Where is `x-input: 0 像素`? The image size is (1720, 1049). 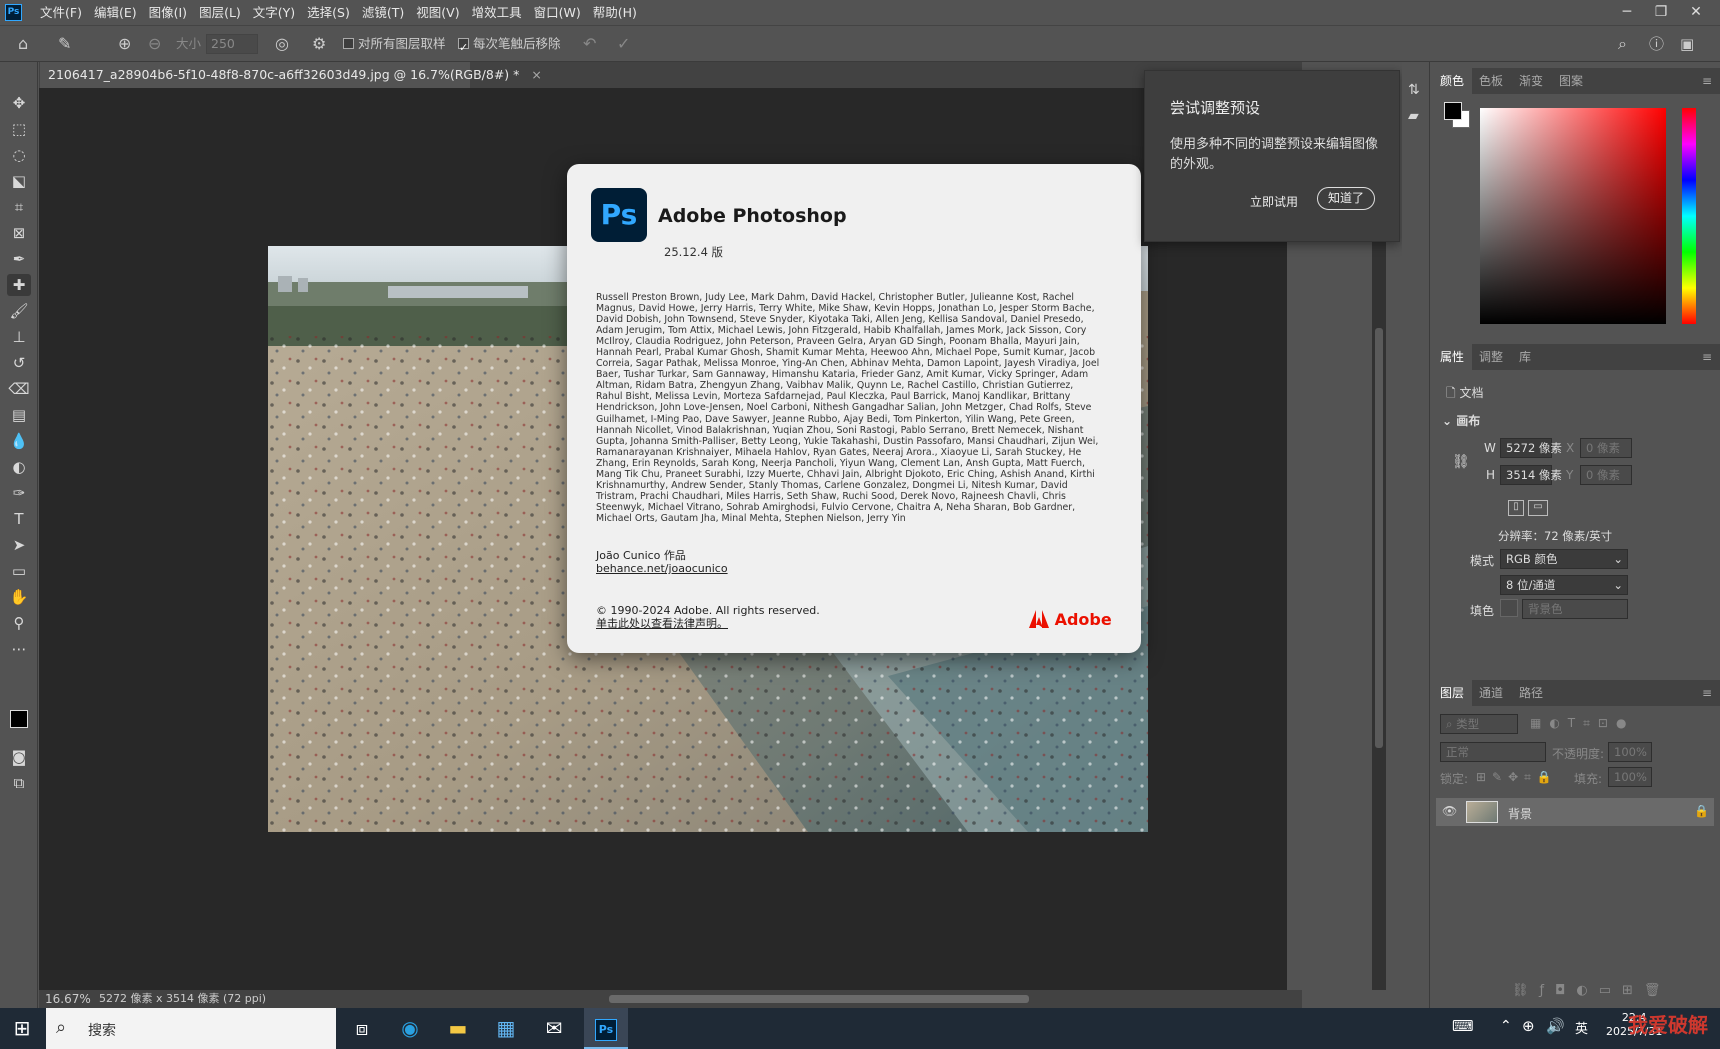
x-input: 0 像素 is located at coordinates (1606, 448).